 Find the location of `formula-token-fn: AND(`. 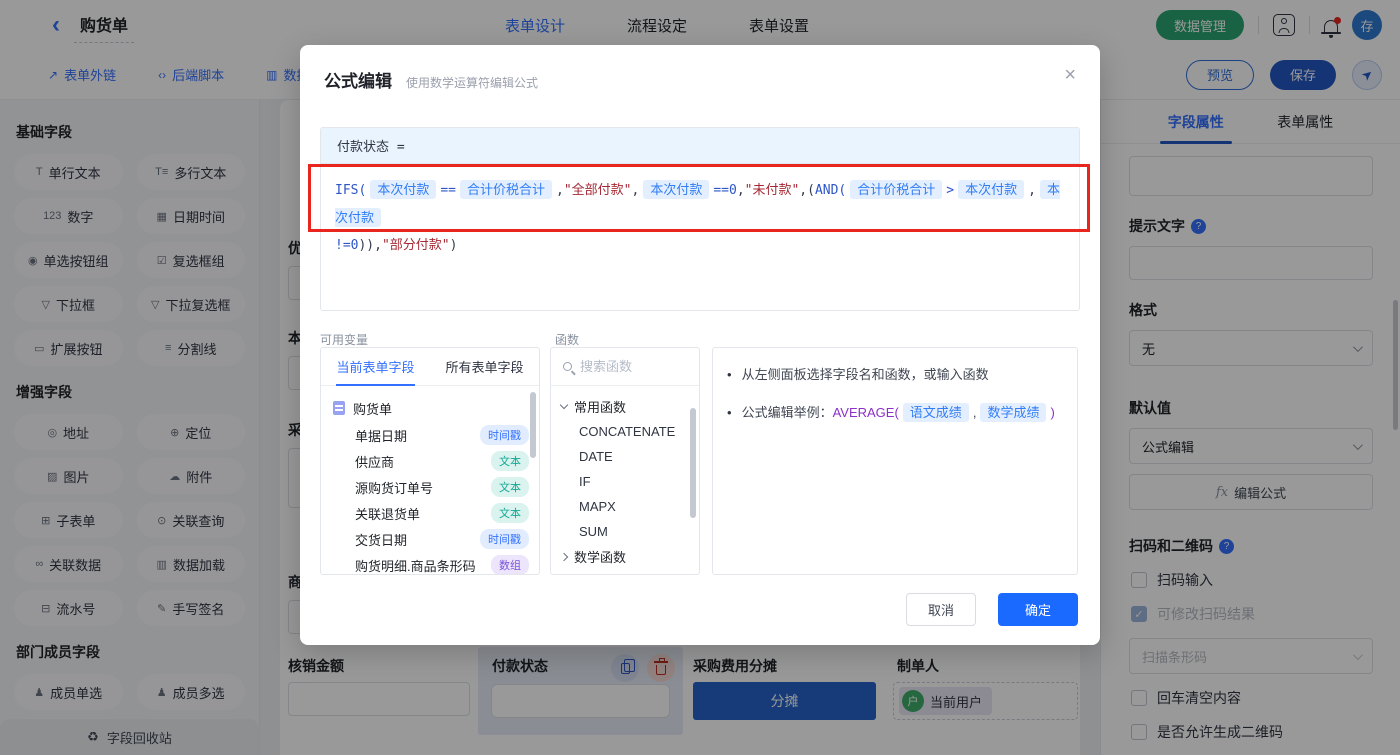

formula-token-fn: AND( is located at coordinates (830, 190).